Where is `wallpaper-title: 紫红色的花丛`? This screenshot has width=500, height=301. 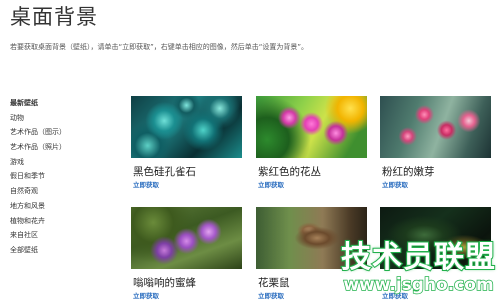 wallpaper-title: 紫红色的花丛 is located at coordinates (289, 172).